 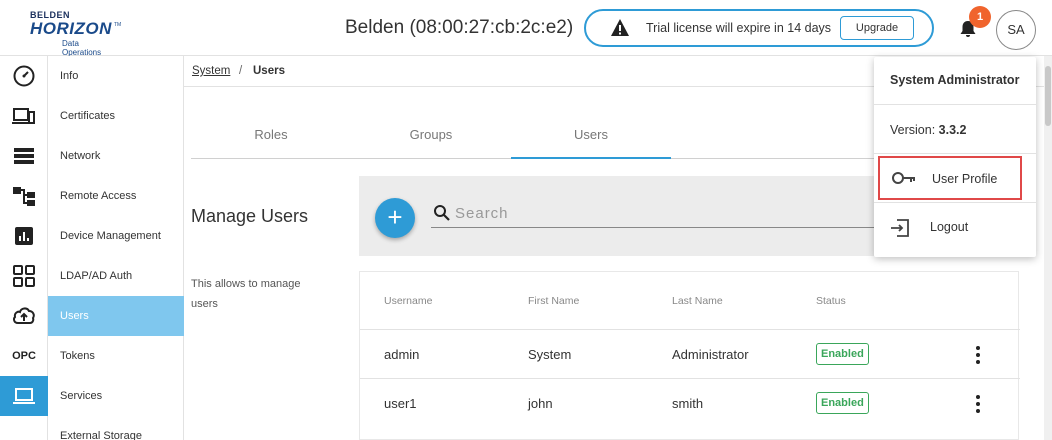 I want to click on warning-icon, so click(x=620, y=27).